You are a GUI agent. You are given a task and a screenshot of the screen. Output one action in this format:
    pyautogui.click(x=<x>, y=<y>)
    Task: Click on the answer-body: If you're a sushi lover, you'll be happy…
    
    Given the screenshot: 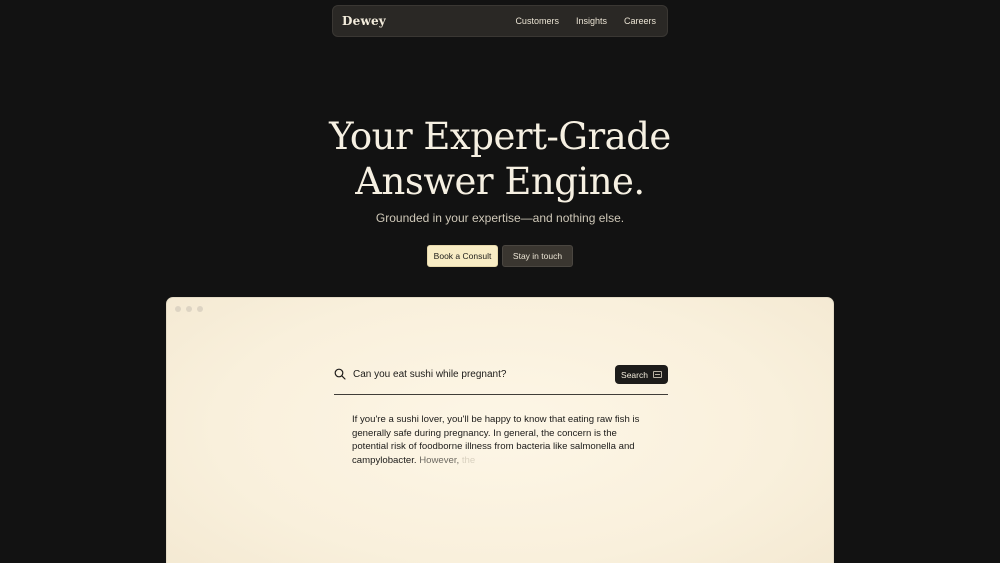 What is the action you would take?
    pyautogui.click(x=496, y=440)
    